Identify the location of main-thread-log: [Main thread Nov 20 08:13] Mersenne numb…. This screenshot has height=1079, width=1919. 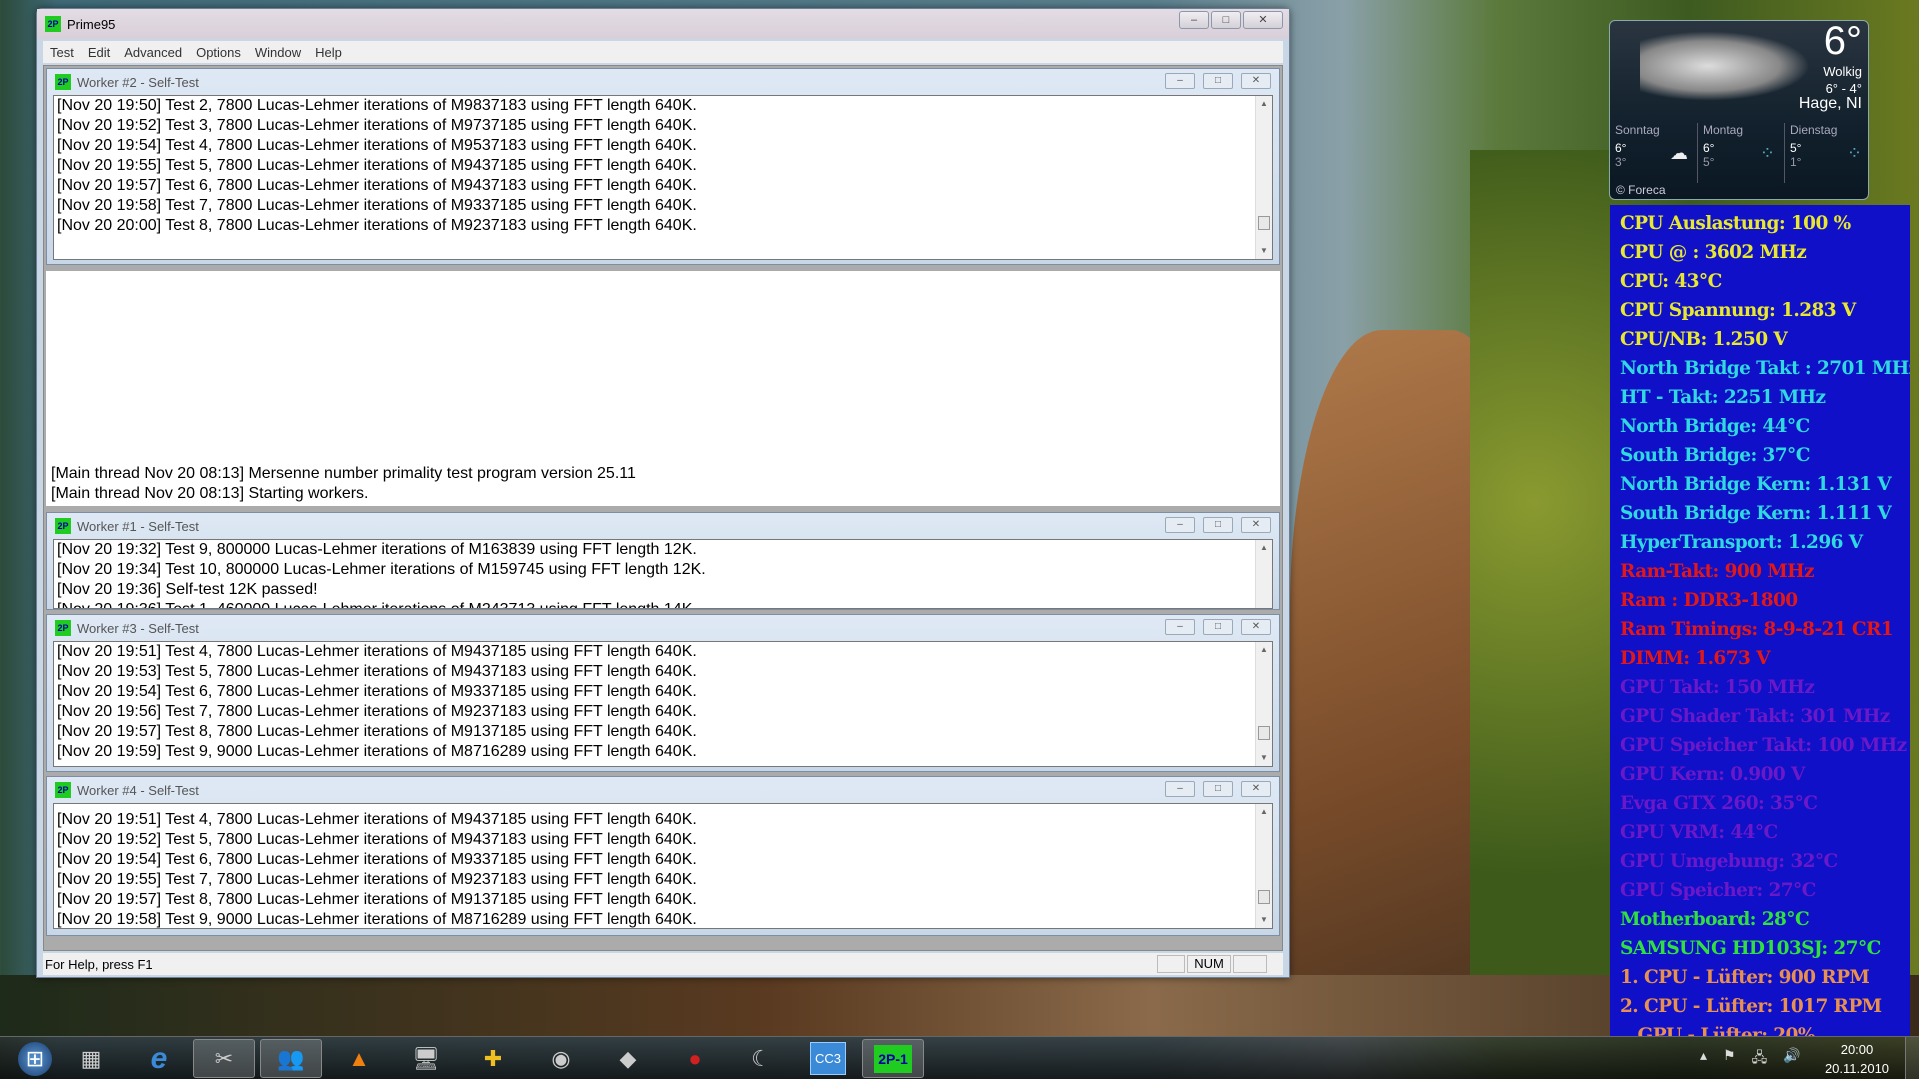
(663, 388).